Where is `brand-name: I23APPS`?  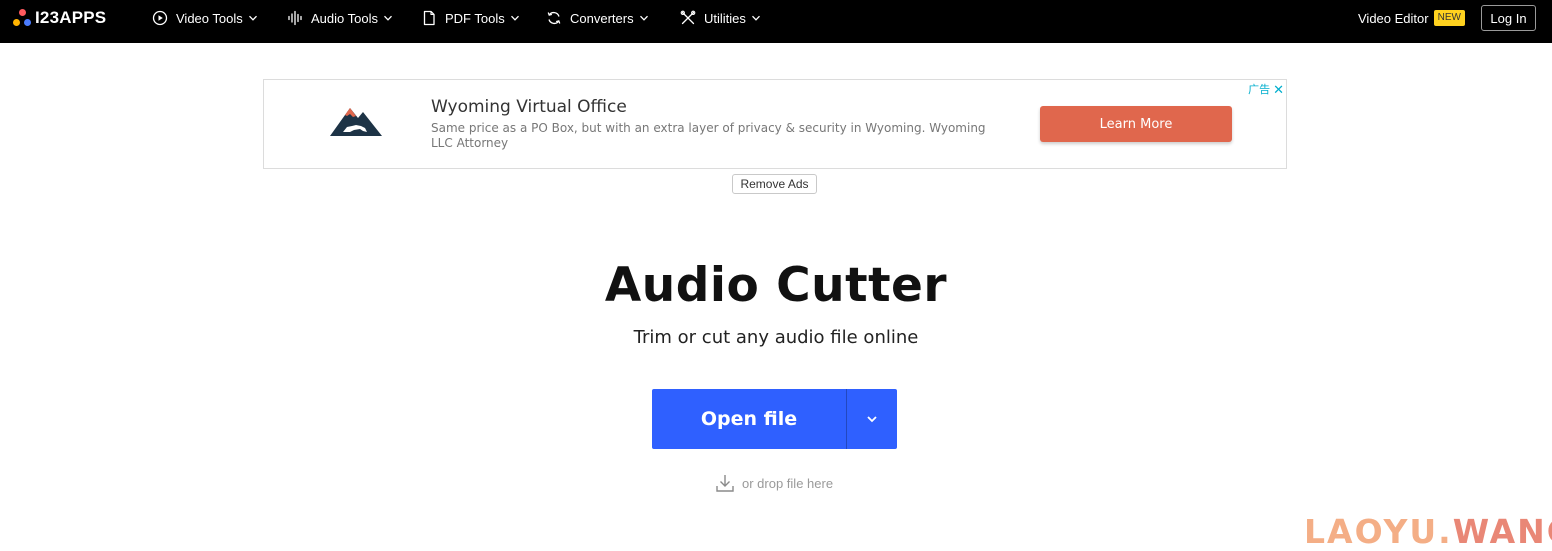 brand-name: I23APPS is located at coordinates (71, 17).